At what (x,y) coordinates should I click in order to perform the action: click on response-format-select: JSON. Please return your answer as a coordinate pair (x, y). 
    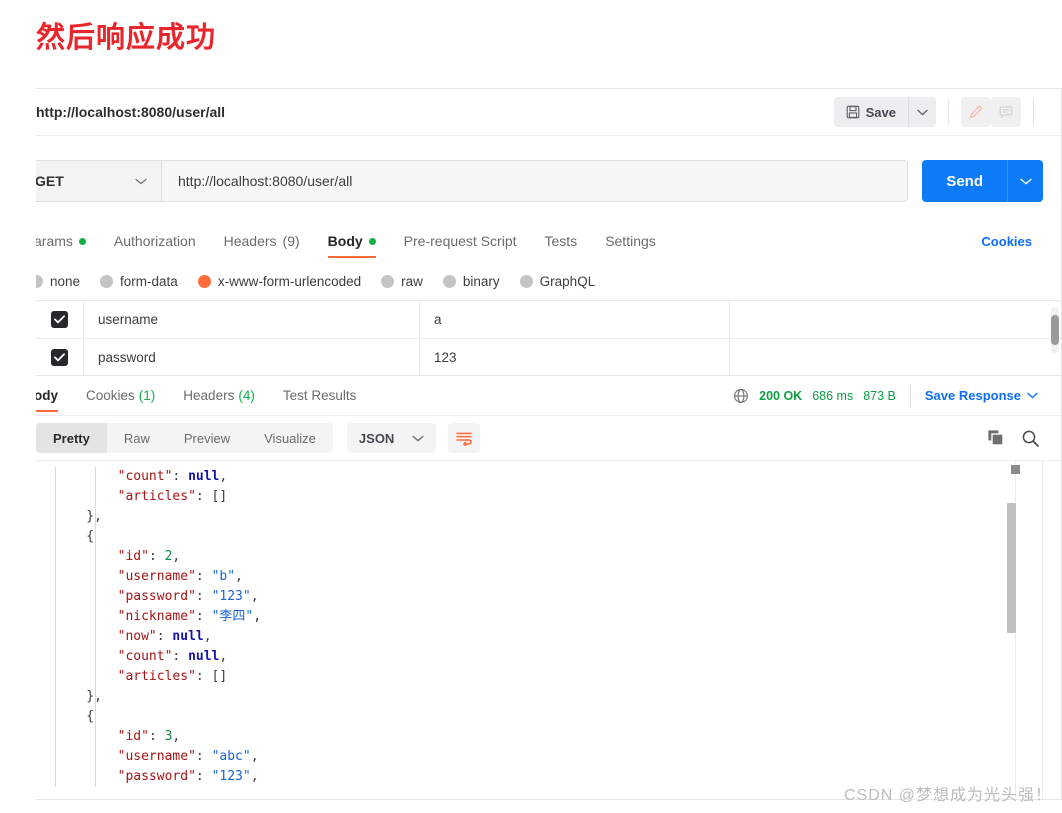
    Looking at the image, I should click on (391, 438).